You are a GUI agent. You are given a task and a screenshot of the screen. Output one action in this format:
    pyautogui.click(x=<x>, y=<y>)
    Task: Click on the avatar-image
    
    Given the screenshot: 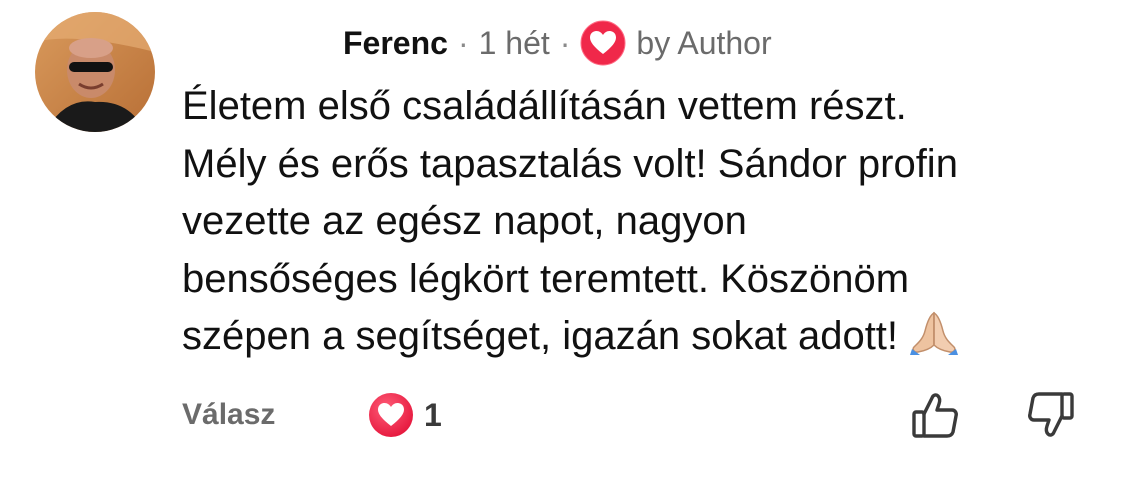 What is the action you would take?
    pyautogui.click(x=95, y=72)
    